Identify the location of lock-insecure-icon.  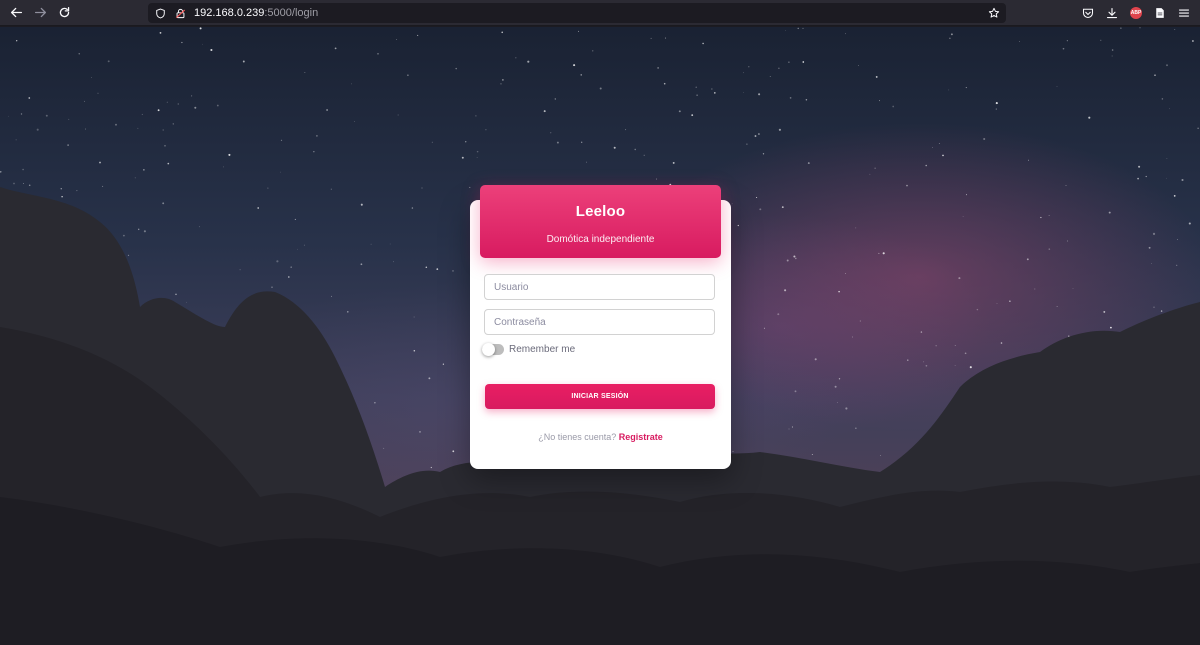
(180, 13).